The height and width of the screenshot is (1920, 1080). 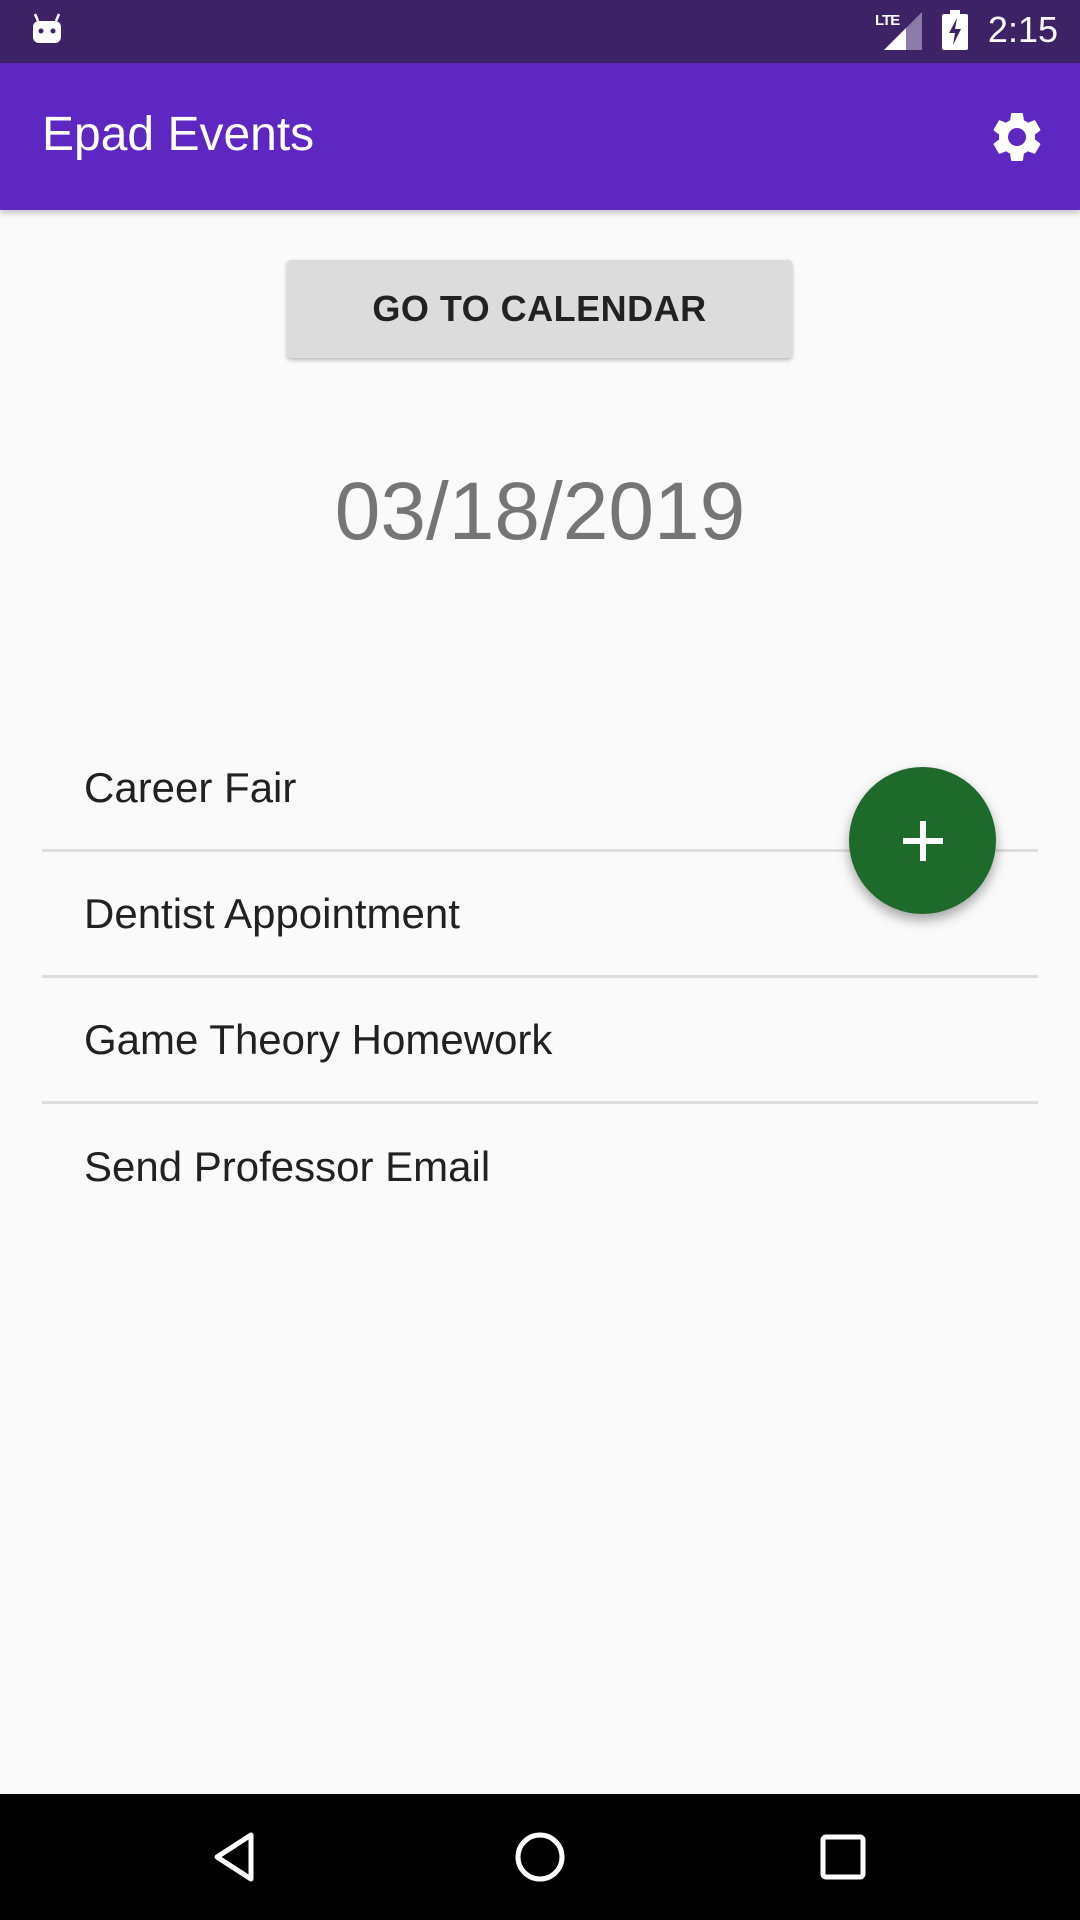 What do you see at coordinates (539, 309) in the screenshot?
I see `go-to-calendar-button: GO TO CALENDAR` at bounding box center [539, 309].